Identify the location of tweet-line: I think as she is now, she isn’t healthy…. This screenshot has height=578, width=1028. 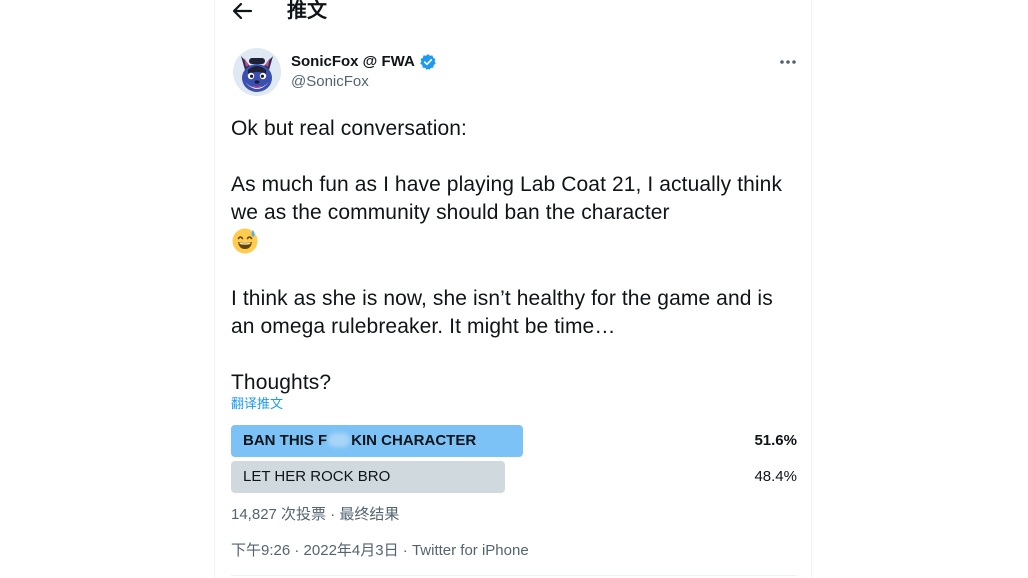
(502, 312).